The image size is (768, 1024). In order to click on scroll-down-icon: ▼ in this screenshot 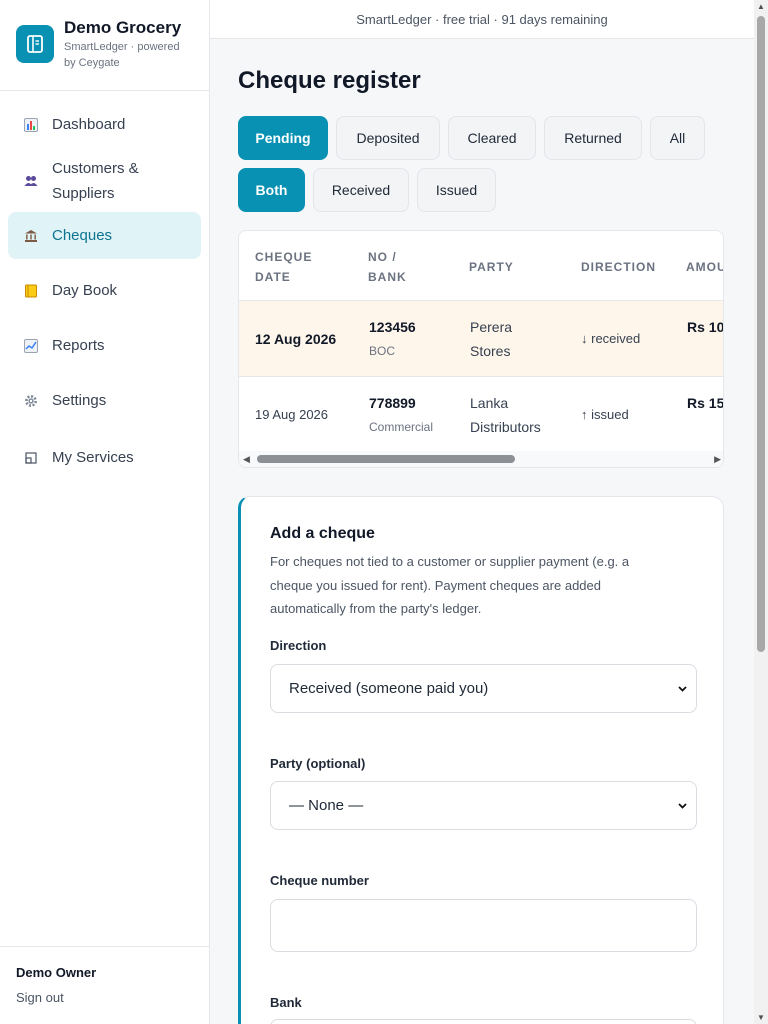, I will do `click(761, 1017)`.